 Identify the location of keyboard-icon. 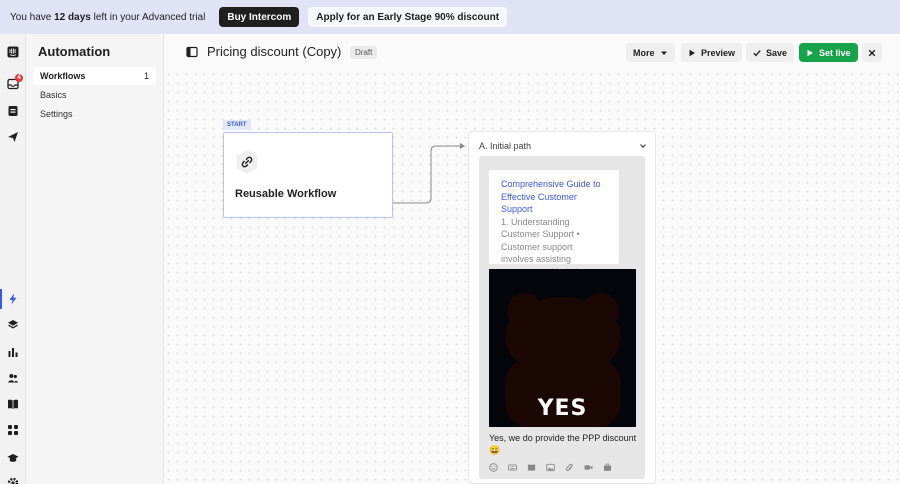
(512, 467).